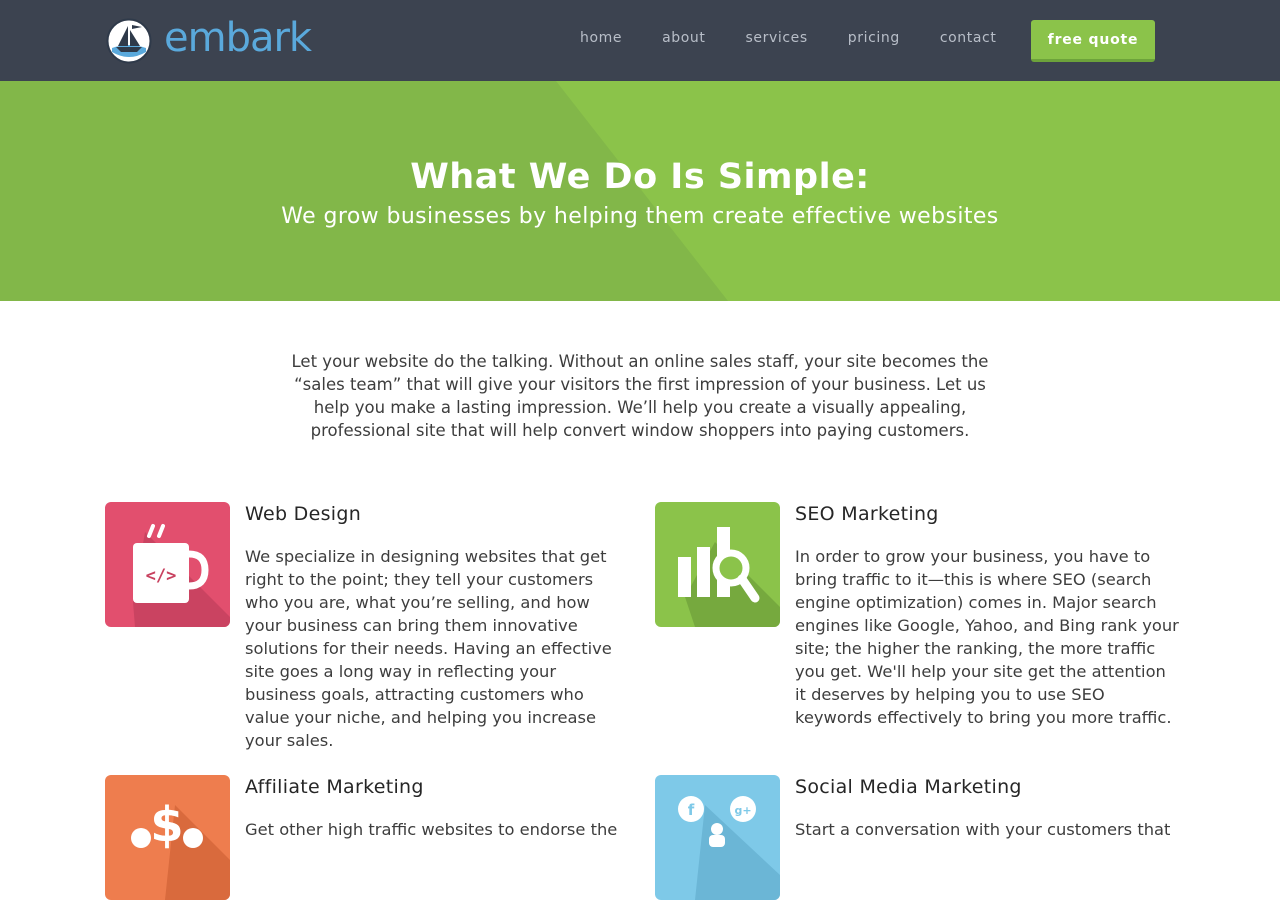 This screenshot has height=900, width=1280. I want to click on free-quote-button: free quote, so click(1093, 41).